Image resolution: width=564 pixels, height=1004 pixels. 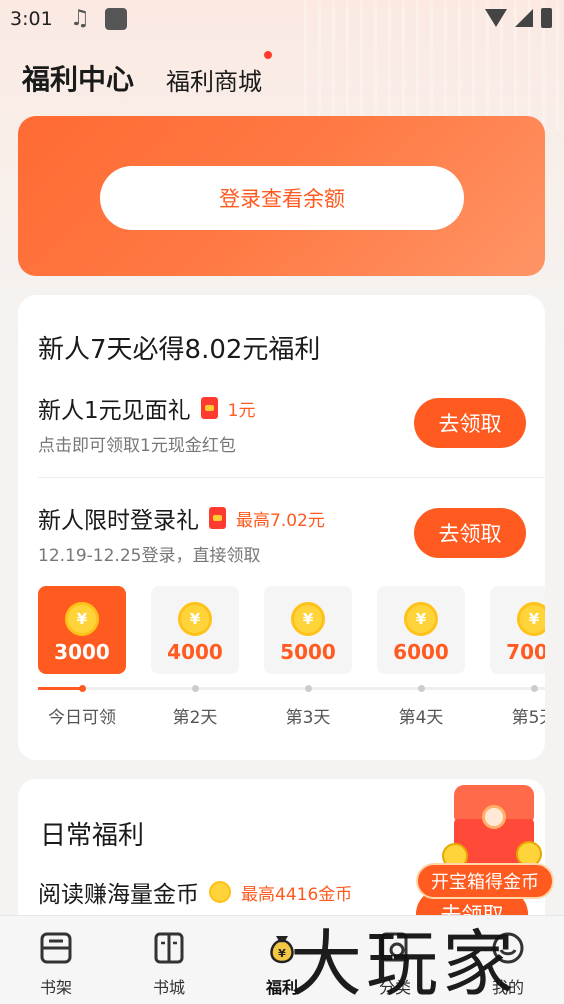 I want to click on task-subtitle: 点击即可领取1元现金红包, so click(x=137, y=446).